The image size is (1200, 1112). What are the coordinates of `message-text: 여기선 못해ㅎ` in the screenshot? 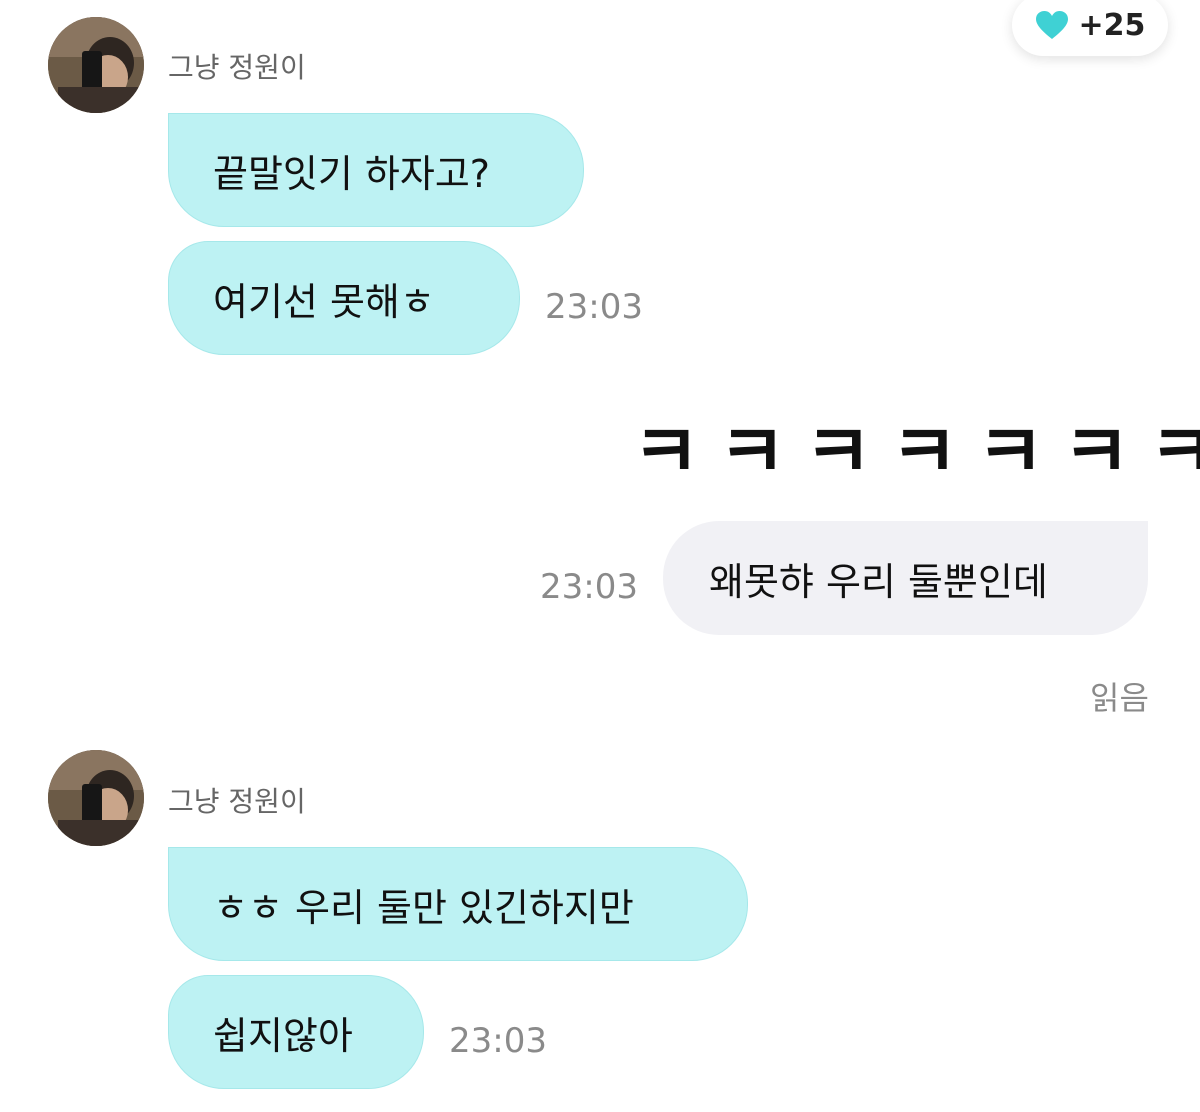 It's located at (324, 301).